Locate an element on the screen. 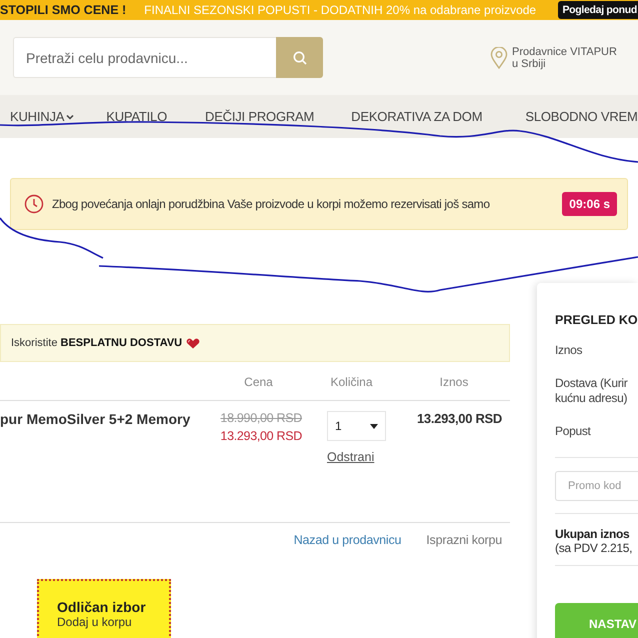 The height and width of the screenshot is (638, 638). free-delivery-text: Iskoristite BESPLATNU DOSTAVU is located at coordinates (96, 343).